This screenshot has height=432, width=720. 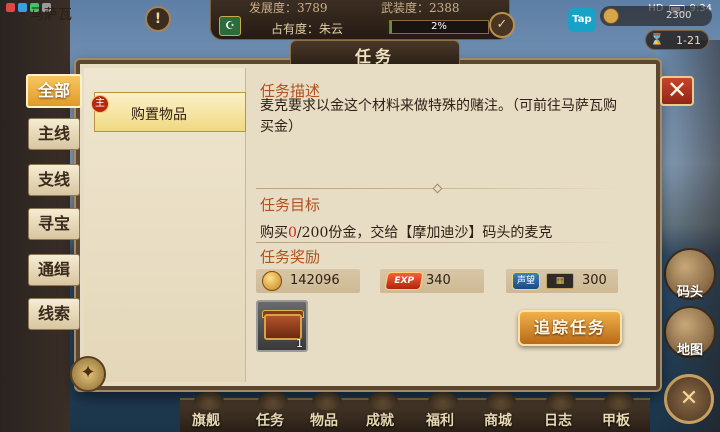 I want to click on development-stat: 发展度：3789, so click(x=288, y=8).